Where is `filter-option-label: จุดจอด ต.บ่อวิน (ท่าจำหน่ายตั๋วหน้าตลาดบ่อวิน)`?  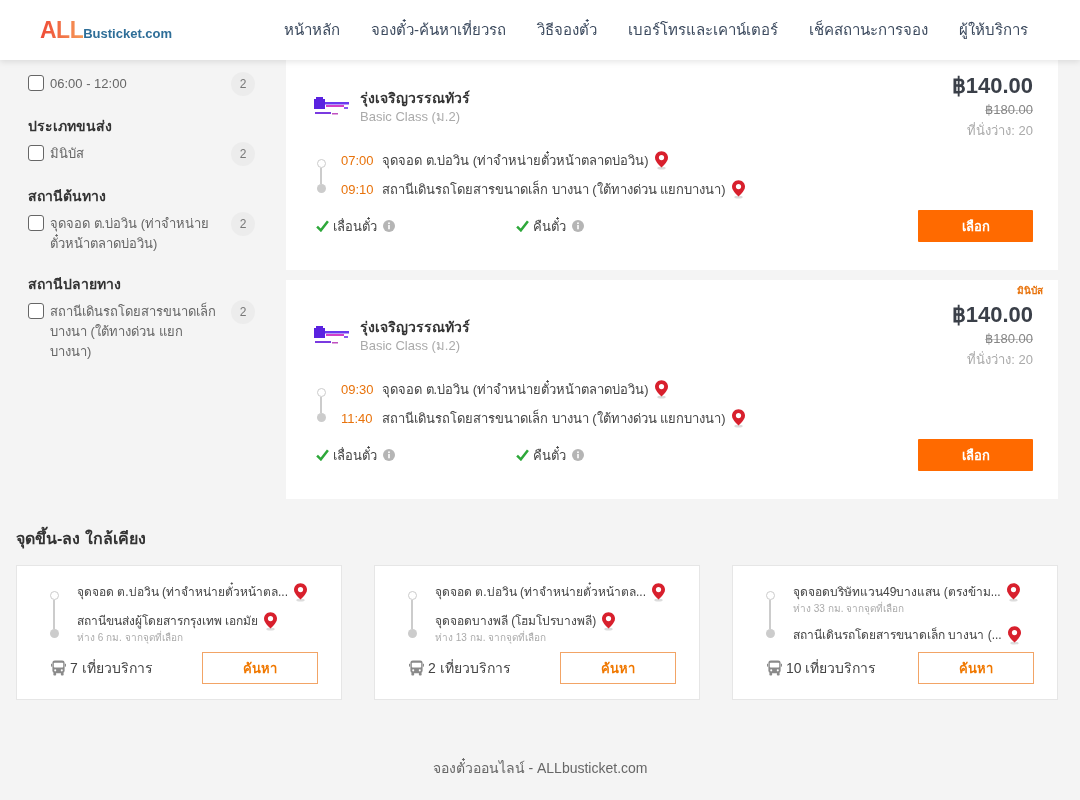 filter-option-label: จุดจอด ต.บ่อวิน (ท่าจำหน่ายตั๋วหน้าตลาดบ่อวิน) is located at coordinates (134, 234).